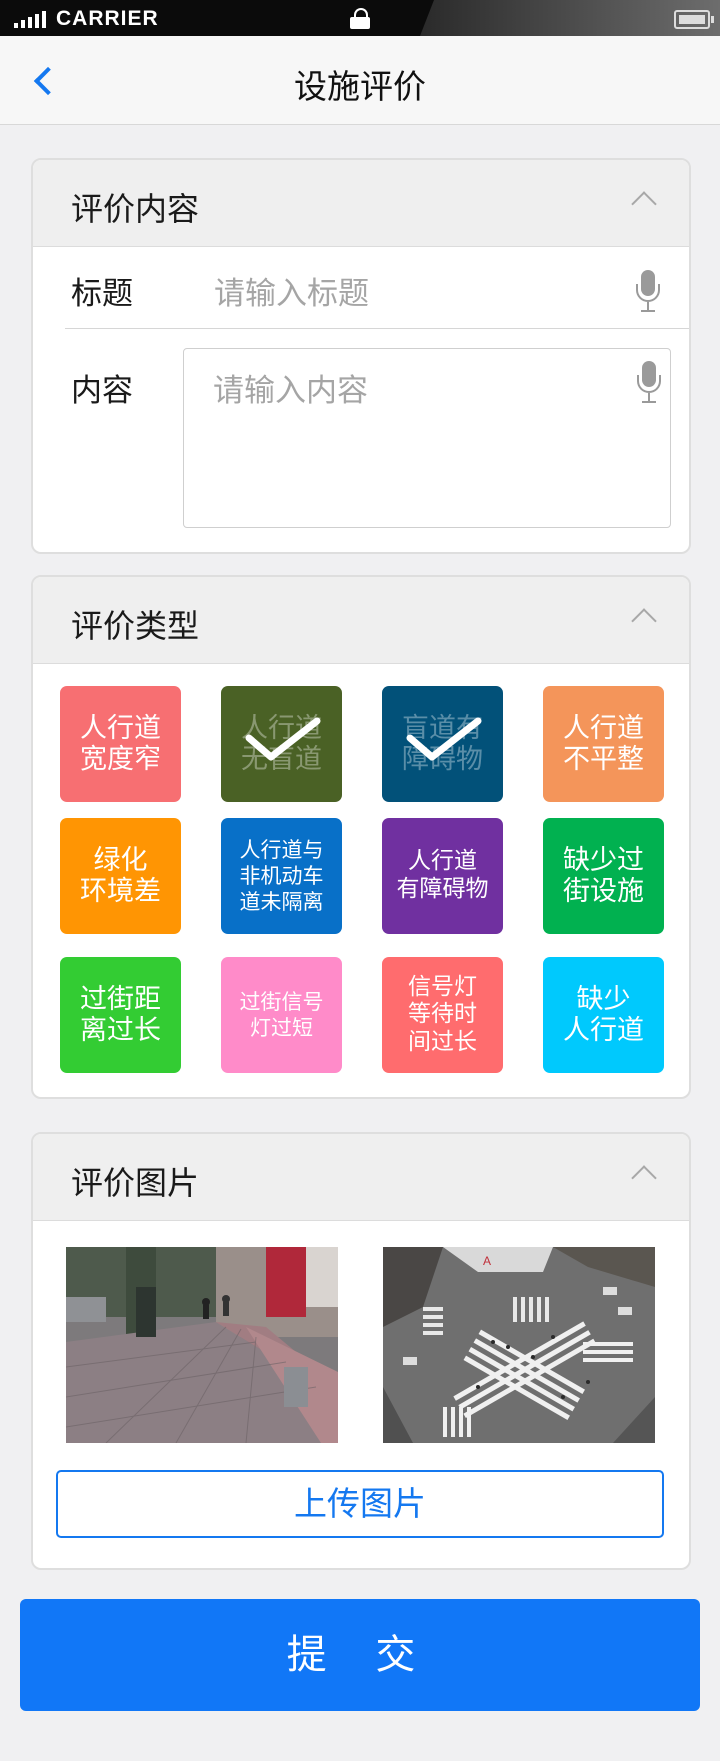 The image size is (720, 1761). What do you see at coordinates (107, 18) in the screenshot?
I see `carrier-name: CARRIER` at bounding box center [107, 18].